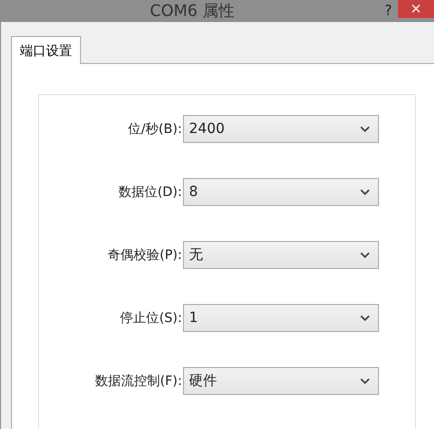 This screenshot has width=434, height=429. I want to click on dropdown: 1, so click(281, 318).